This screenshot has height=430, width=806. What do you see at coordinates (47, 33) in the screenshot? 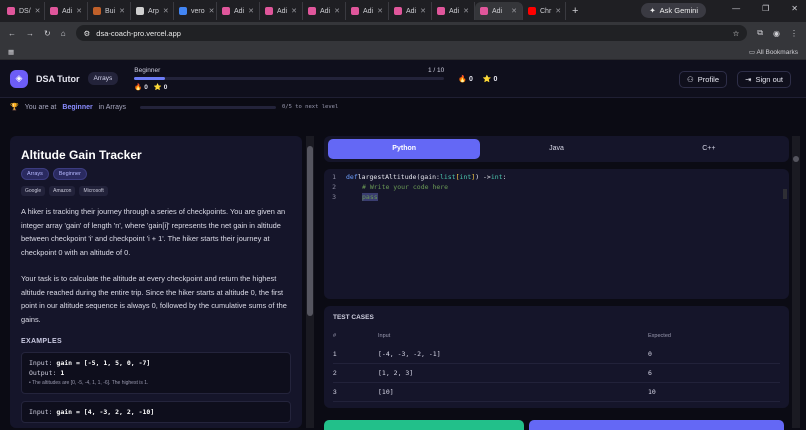
I see `reload-icon: ↻` at bounding box center [47, 33].